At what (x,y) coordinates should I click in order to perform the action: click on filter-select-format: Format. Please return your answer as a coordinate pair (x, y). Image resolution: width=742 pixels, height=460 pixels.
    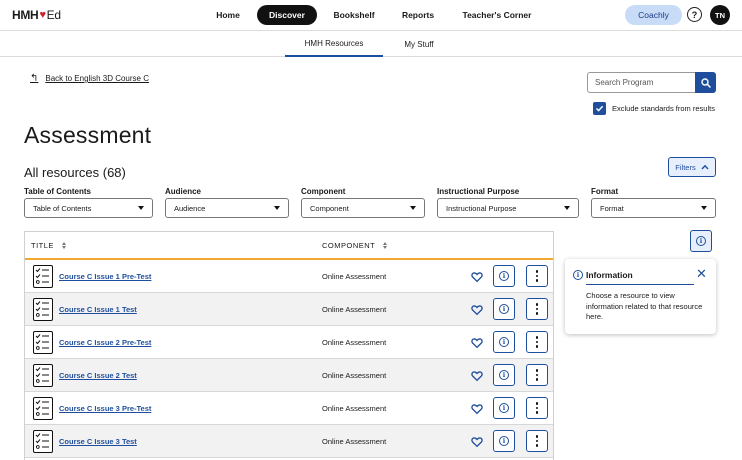
    Looking at the image, I should click on (653, 208).